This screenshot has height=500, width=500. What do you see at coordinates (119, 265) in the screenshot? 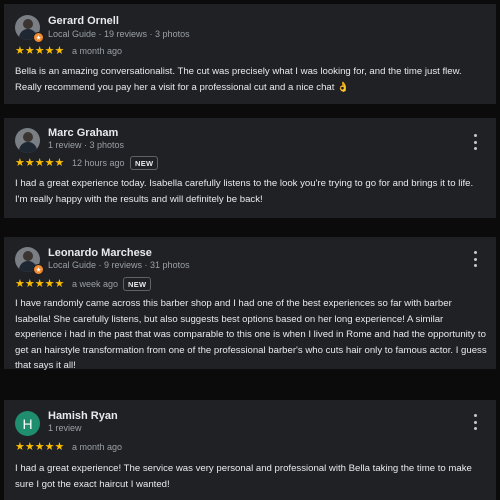
I see `reviewer-meta: Local Guide · 9 reviews · 31 photos` at bounding box center [119, 265].